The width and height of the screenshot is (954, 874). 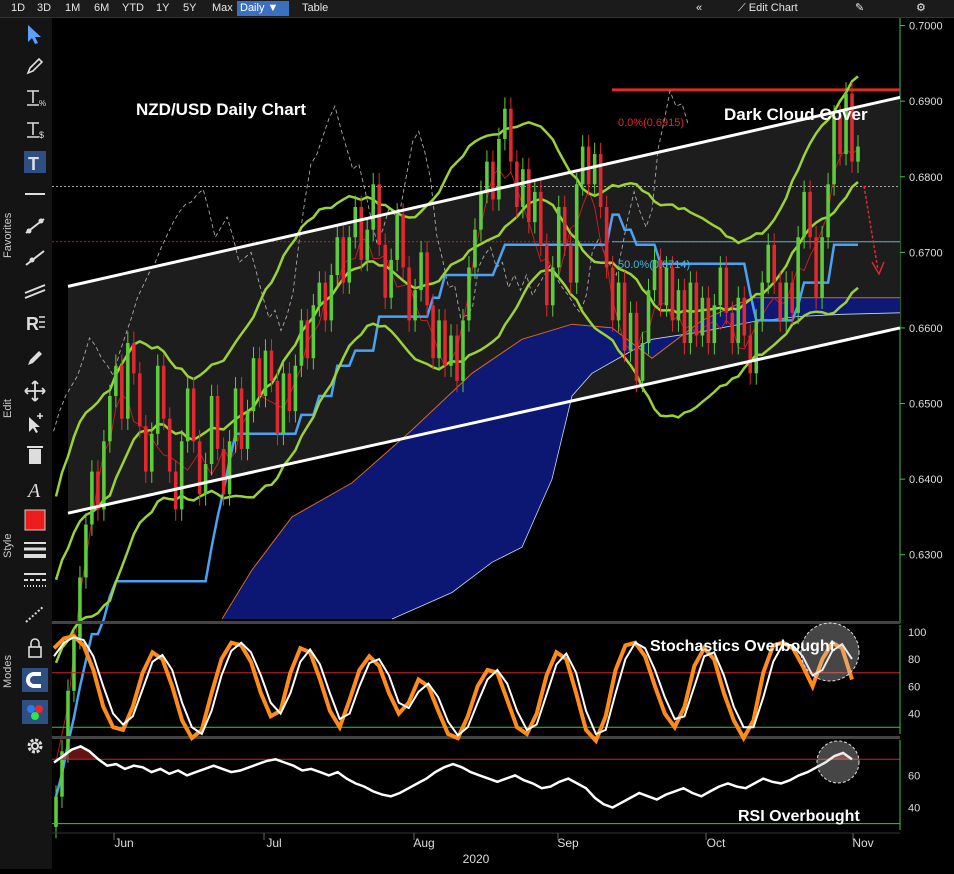 What do you see at coordinates (35, 390) in the screenshot?
I see `move-icon` at bounding box center [35, 390].